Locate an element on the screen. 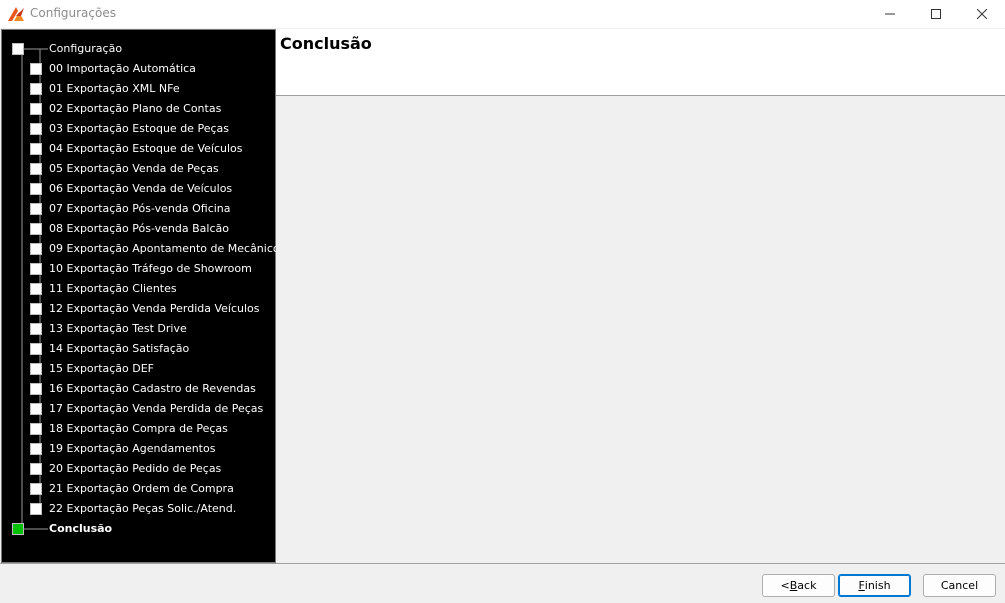 The height and width of the screenshot is (603, 1005). tree-item-label: 08 Exportação Pós-venda Balcão is located at coordinates (139, 228).